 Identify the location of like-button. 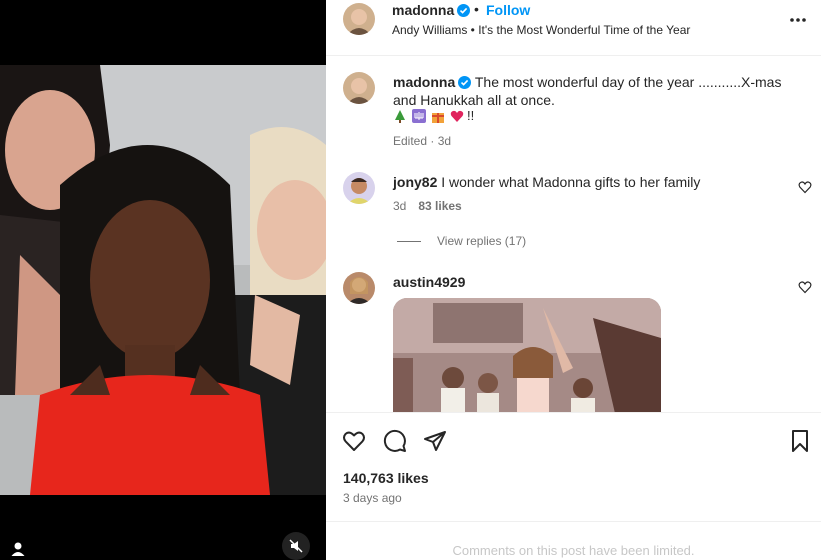
(354, 441).